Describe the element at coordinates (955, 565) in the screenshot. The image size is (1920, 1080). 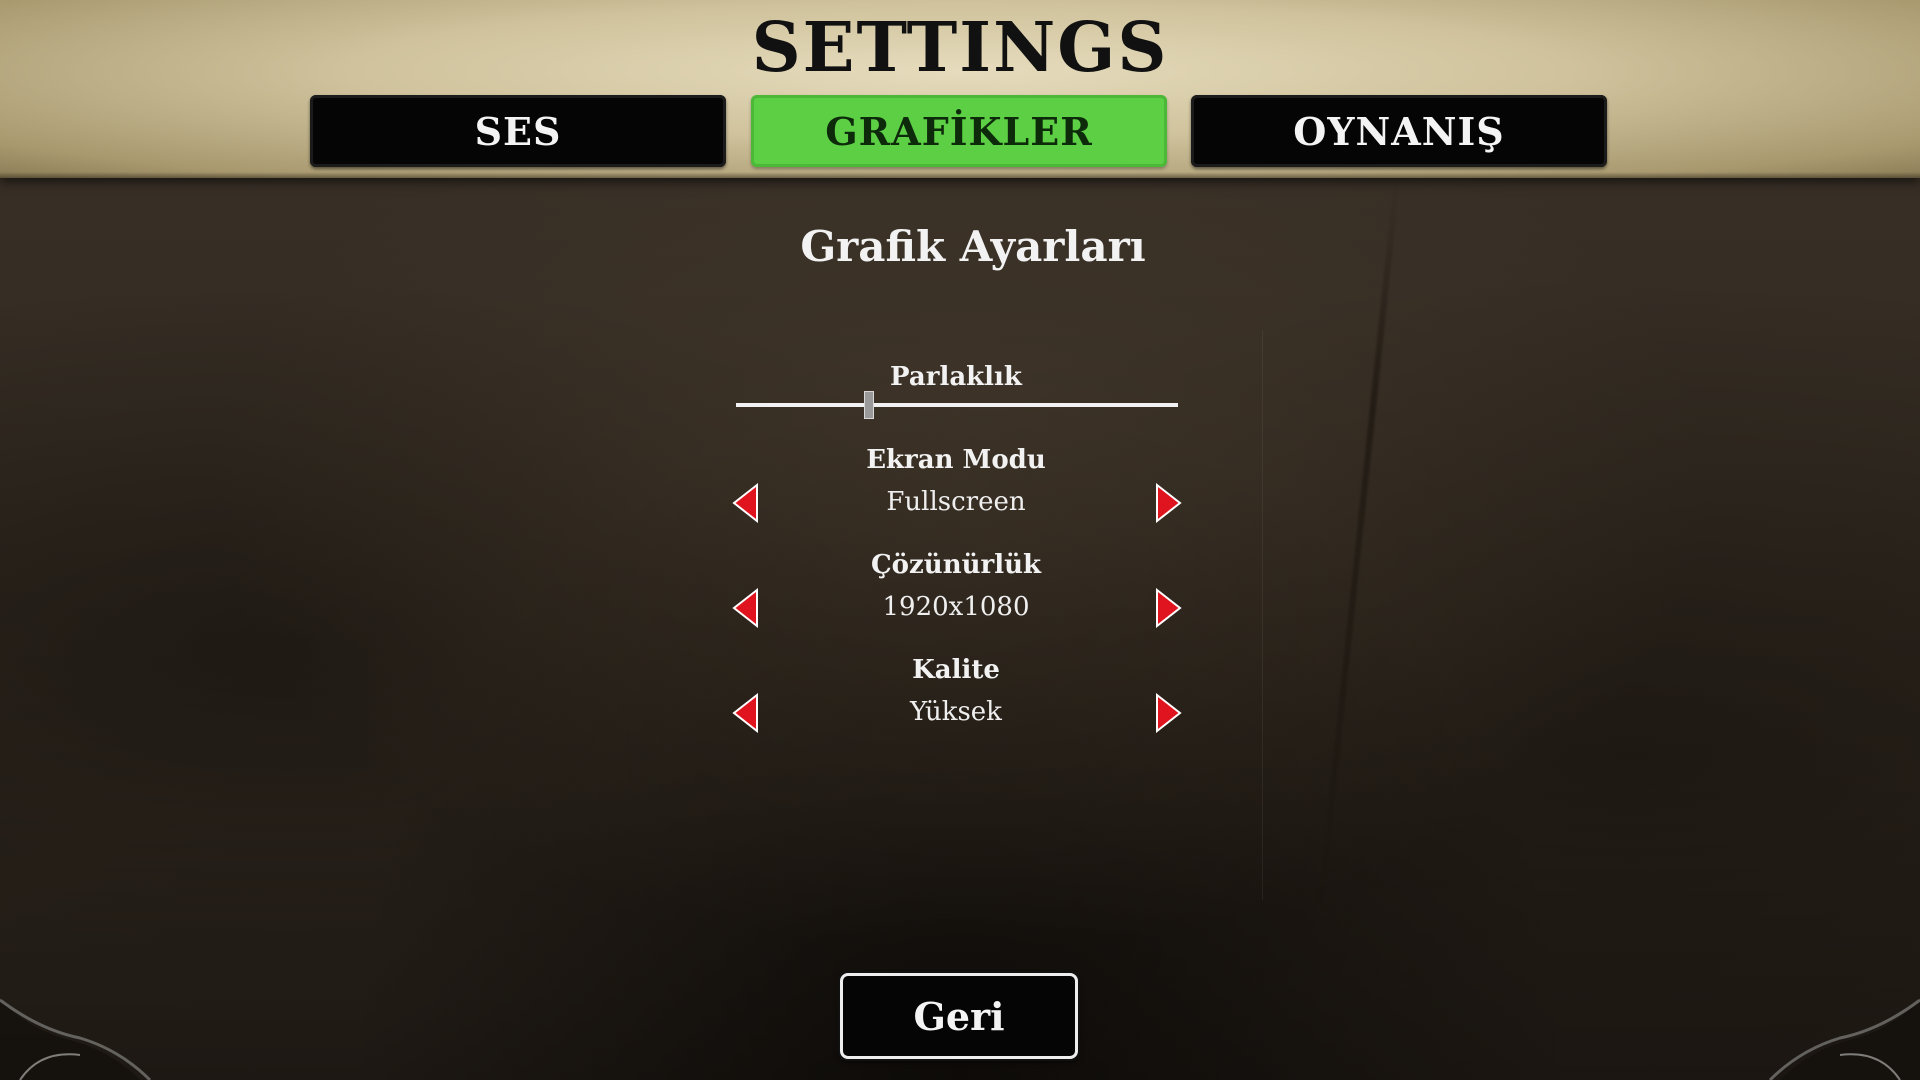
I see `resolution-label: Çözünürlük` at that location.